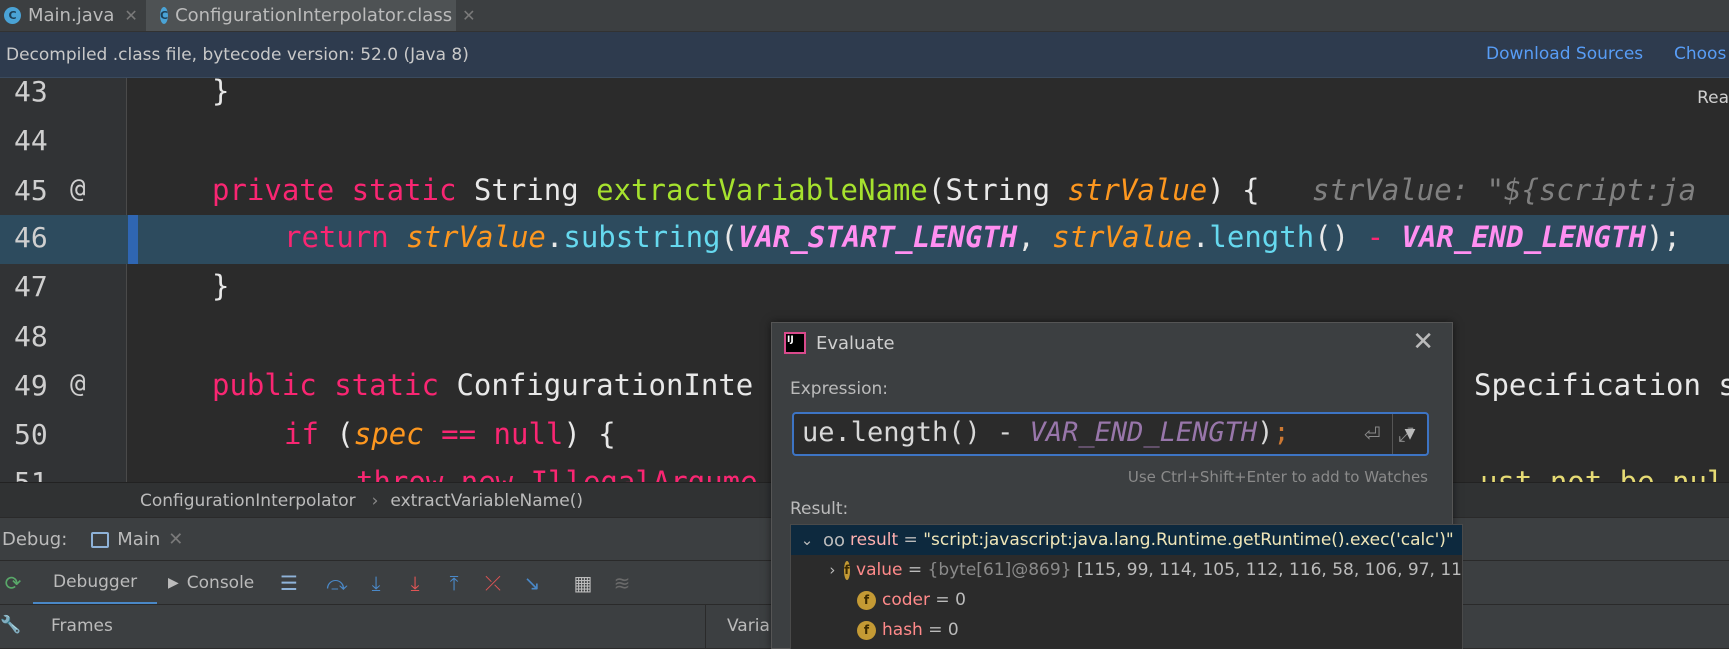 This screenshot has width=1729, height=649. Describe the element at coordinates (31, 140) in the screenshot. I see `line-number: 44` at that location.